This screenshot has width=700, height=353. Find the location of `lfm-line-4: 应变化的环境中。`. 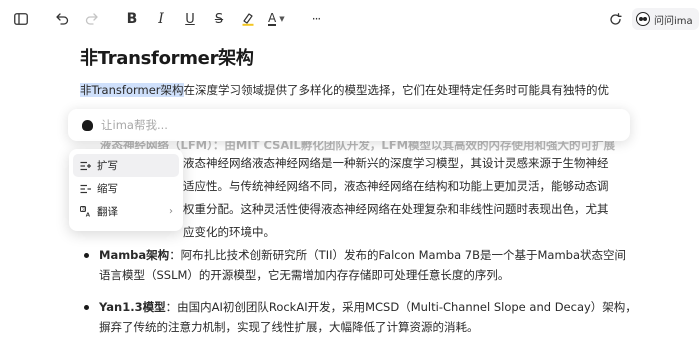

lfm-line-4: 应变化的环境中。 is located at coordinates (229, 232).